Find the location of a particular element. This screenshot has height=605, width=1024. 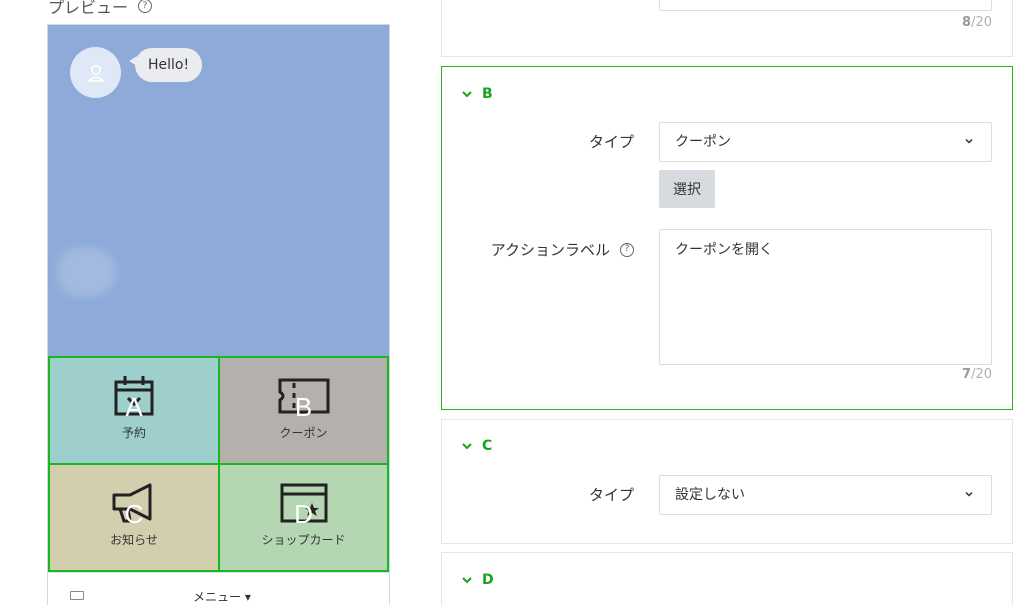

section-d-title: D is located at coordinates (488, 580).